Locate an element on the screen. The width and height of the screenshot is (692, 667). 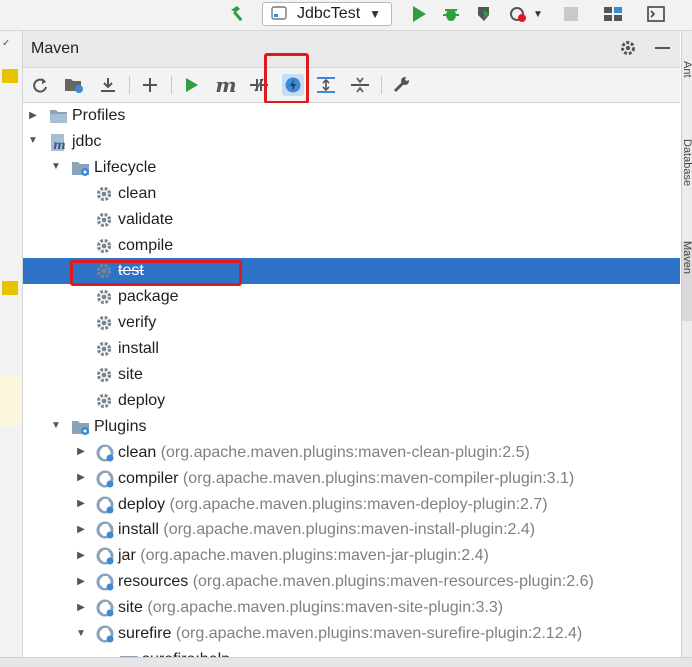
tree-row-plugins: ▼ Plugins is located at coordinates (351, 427).